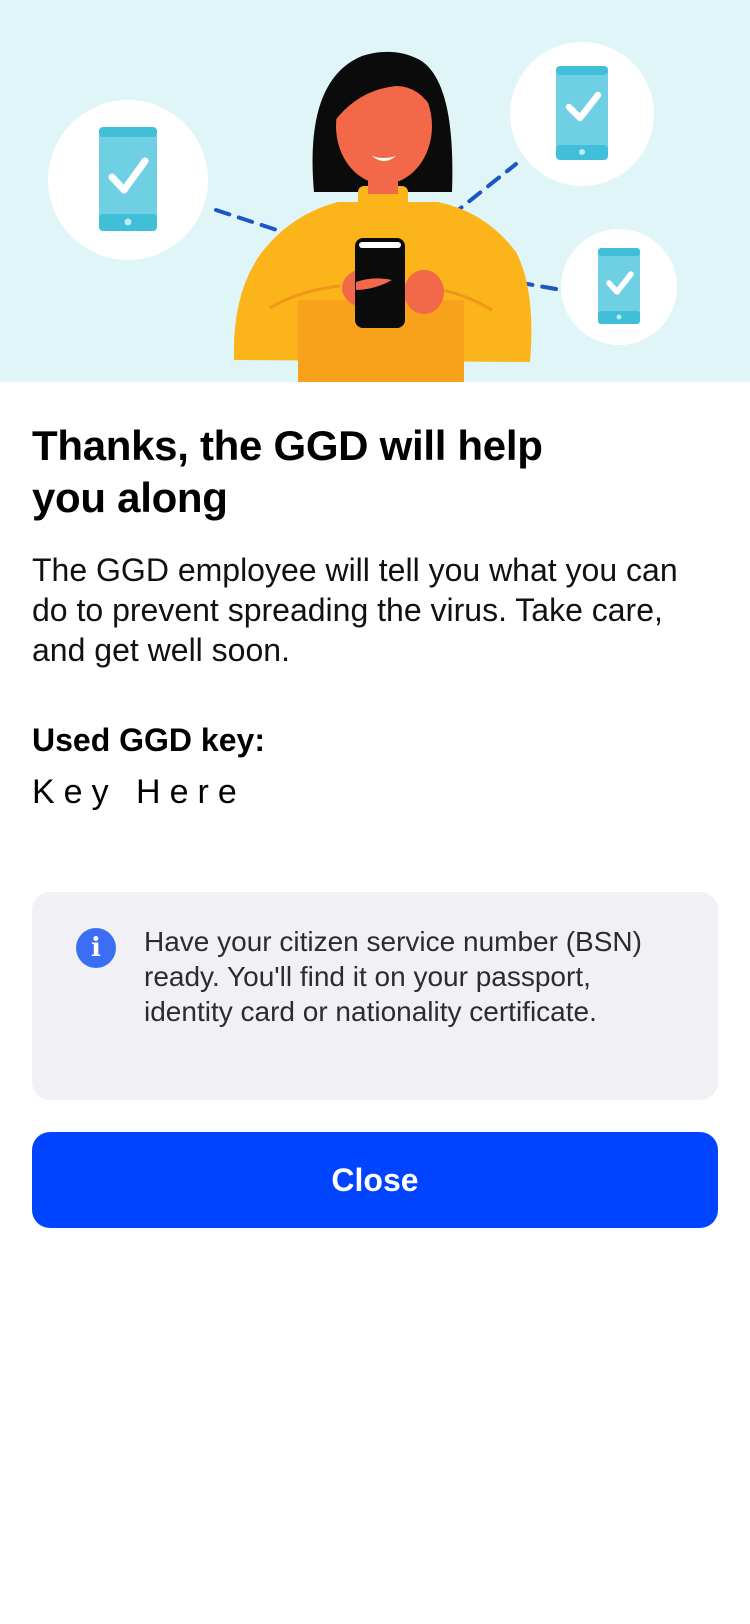  What do you see at coordinates (139, 792) in the screenshot?
I see `ggd-key-value: Key Here` at bounding box center [139, 792].